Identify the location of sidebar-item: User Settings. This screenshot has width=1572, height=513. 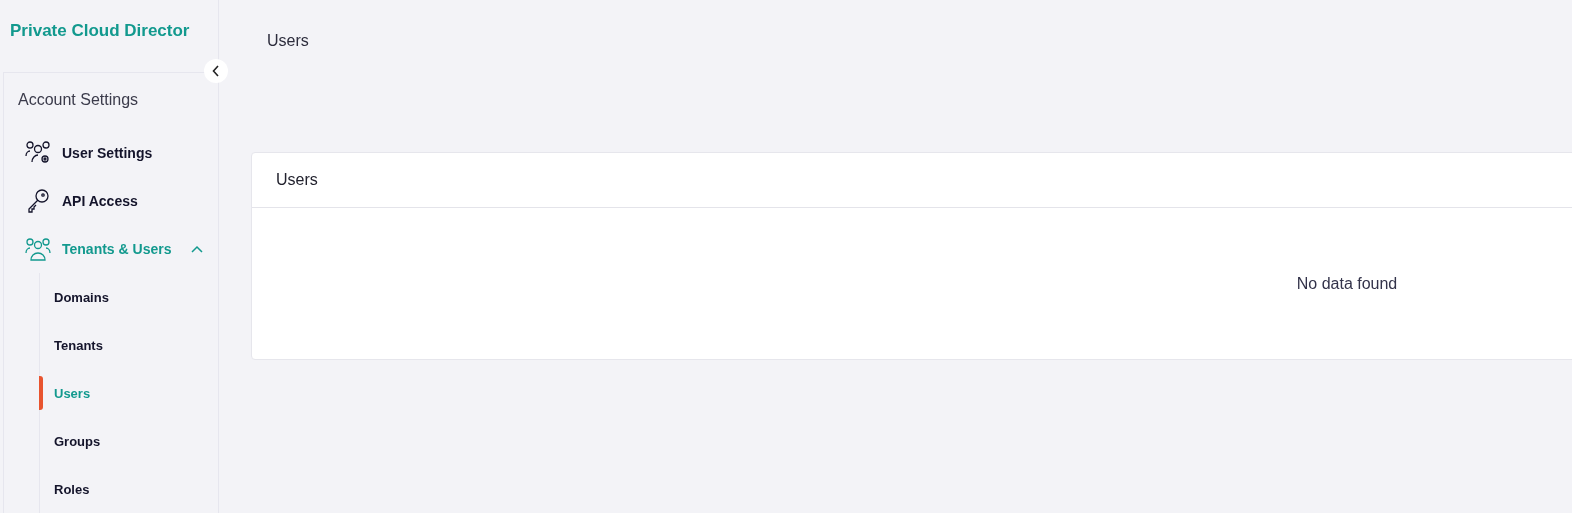
(111, 153).